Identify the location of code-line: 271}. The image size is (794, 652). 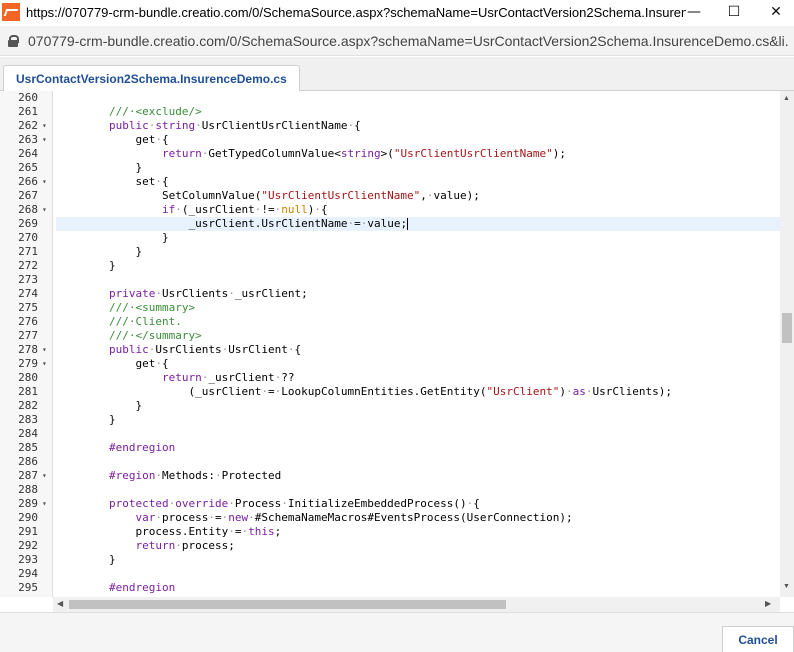
(390, 252).